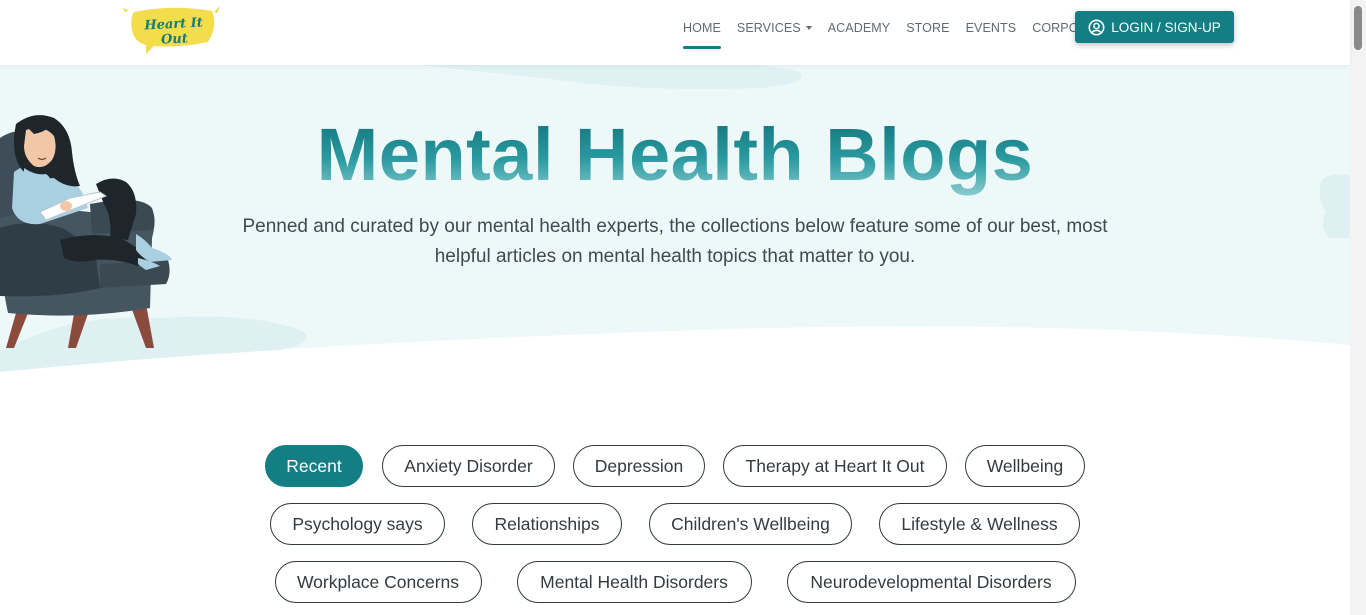 The height and width of the screenshot is (615, 1366). Describe the element at coordinates (174, 31) in the screenshot. I see `logo-text: Heart It Out` at that location.